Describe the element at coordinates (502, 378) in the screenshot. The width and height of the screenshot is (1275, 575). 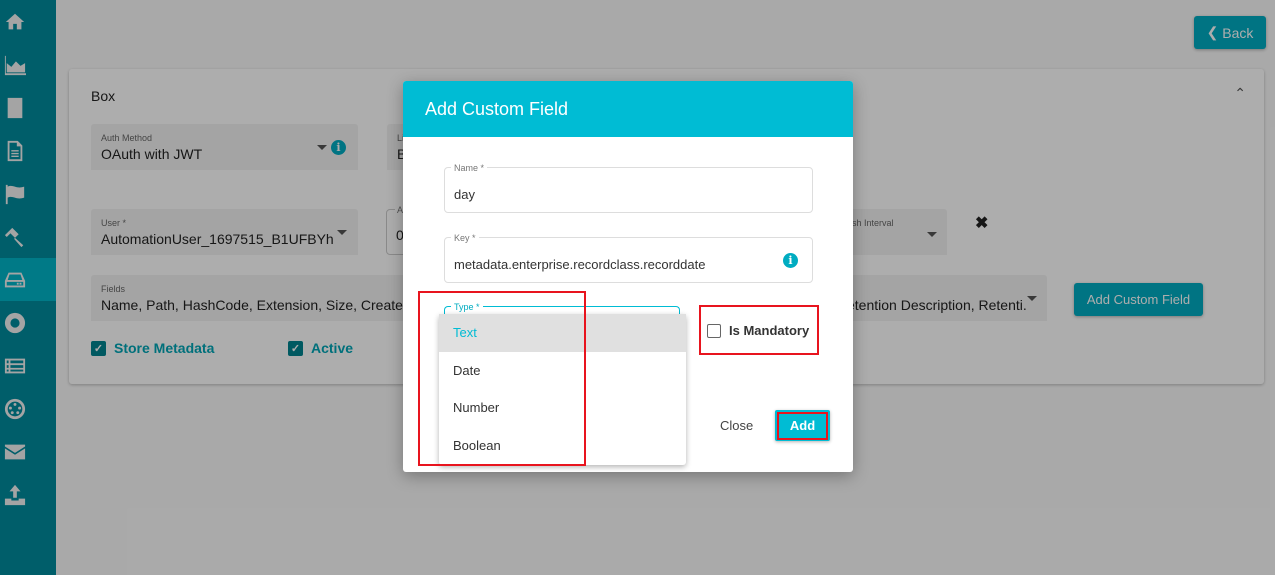
I see `highlight-box-type` at that location.